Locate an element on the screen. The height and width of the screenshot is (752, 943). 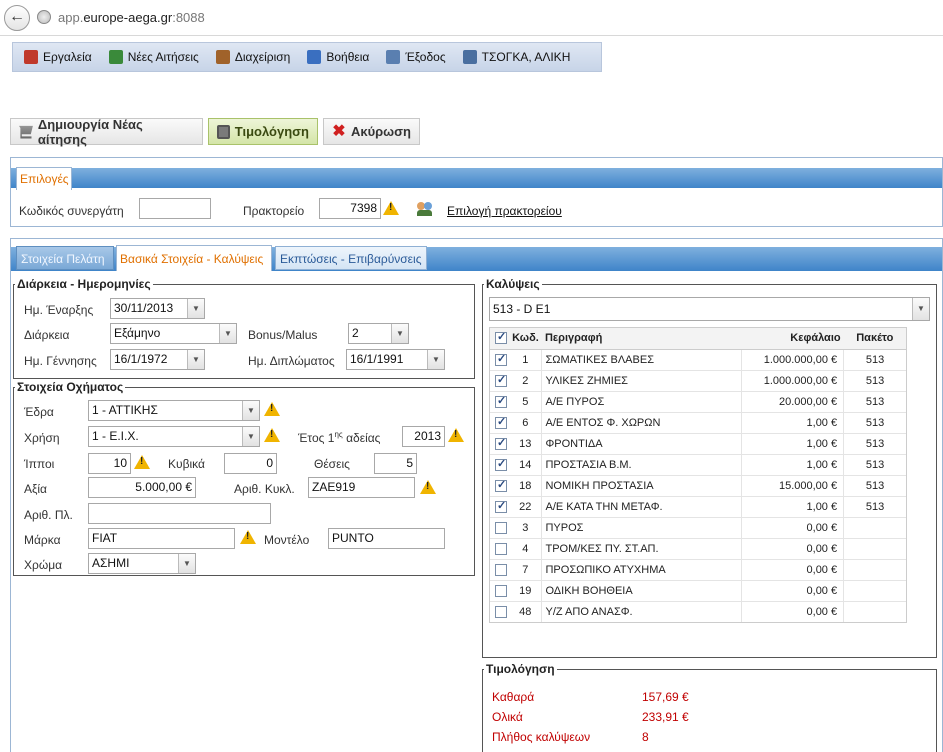
model-input: PUNTO is located at coordinates (386, 538).